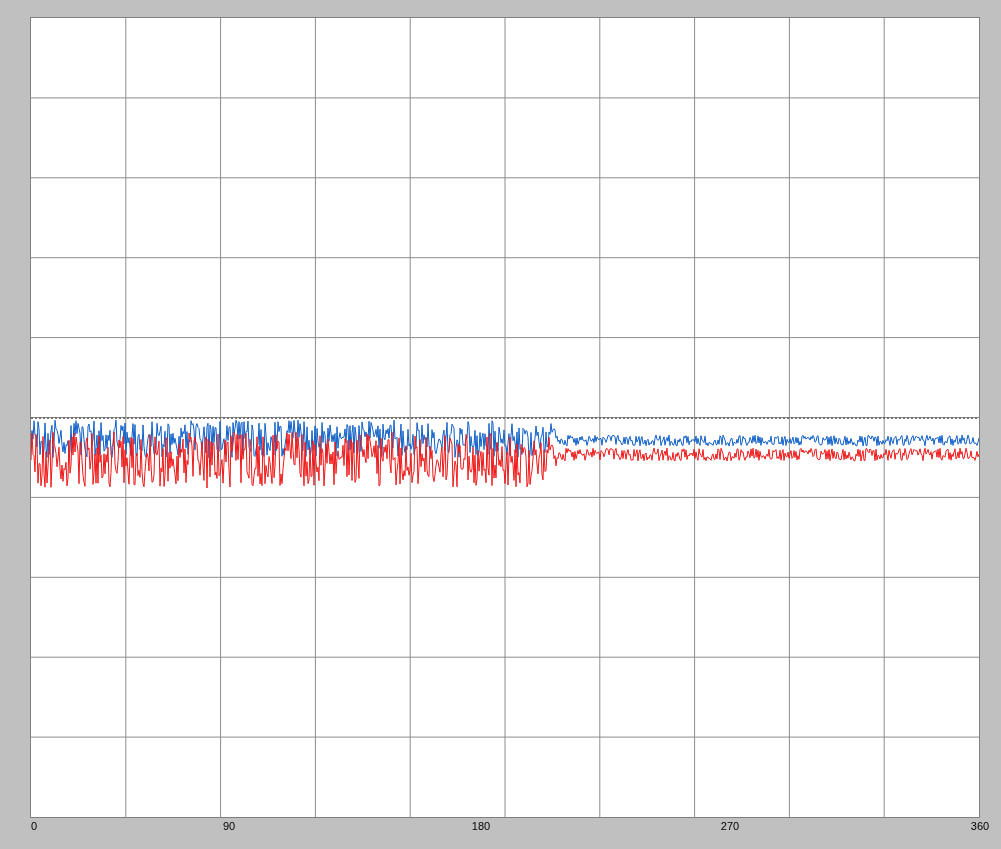  What do you see at coordinates (34, 826) in the screenshot?
I see `axis-tick-label: 0` at bounding box center [34, 826].